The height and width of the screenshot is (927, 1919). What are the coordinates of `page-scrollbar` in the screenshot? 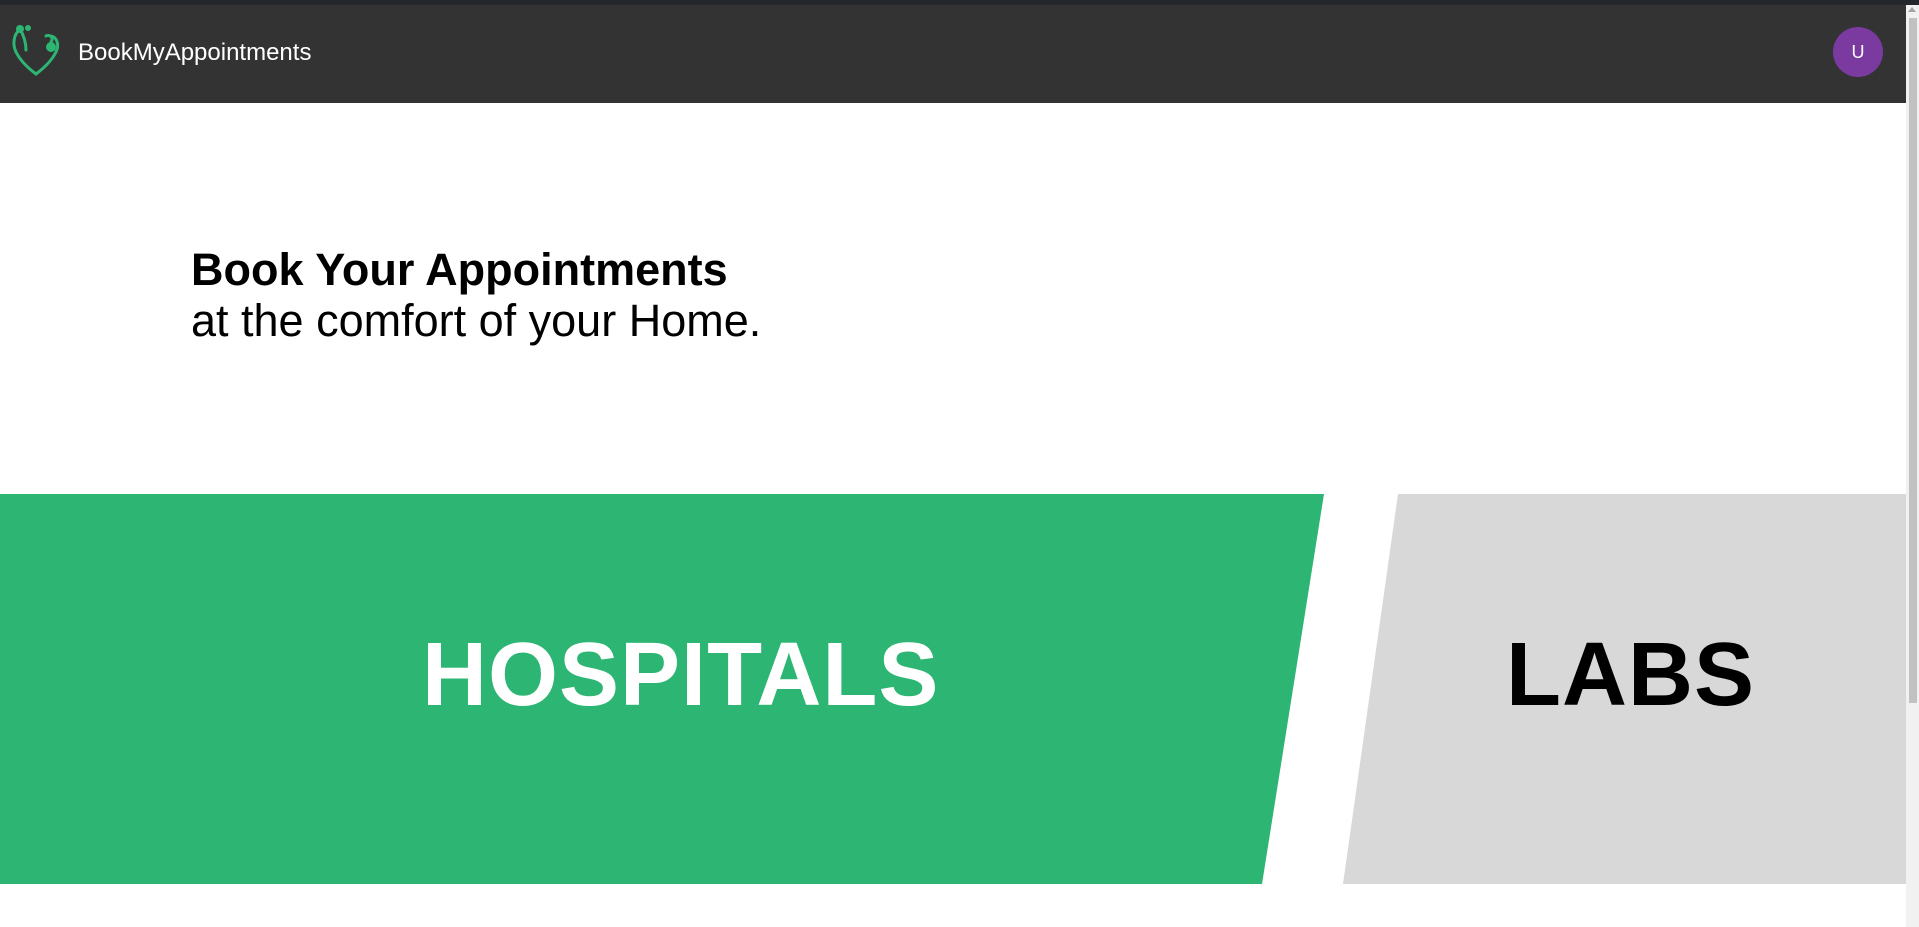 It's located at (1912, 466).